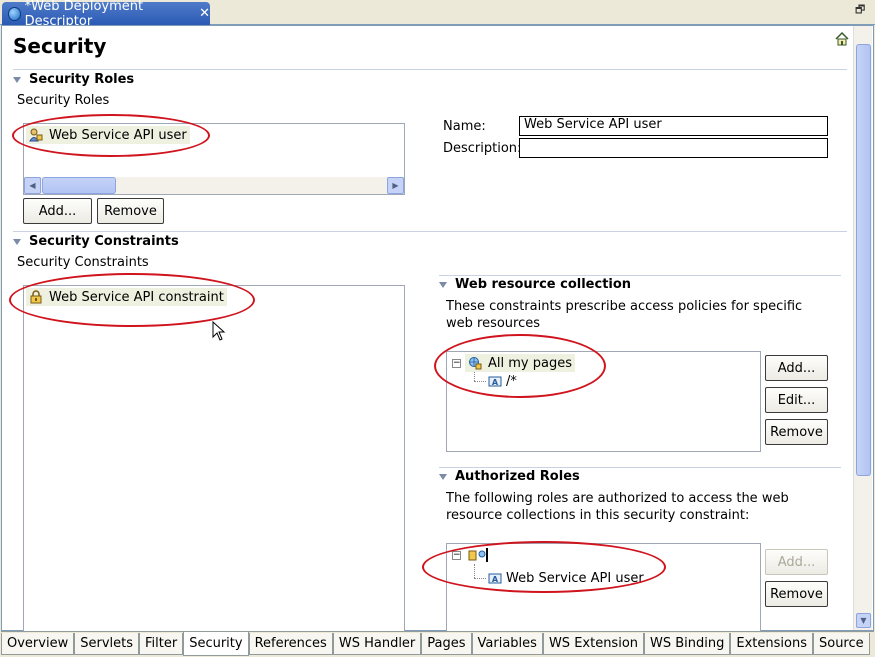 This screenshot has height=657, width=875. What do you see at coordinates (509, 476) in the screenshot?
I see `authorized-roles-section-header: Authorized Roles` at bounding box center [509, 476].